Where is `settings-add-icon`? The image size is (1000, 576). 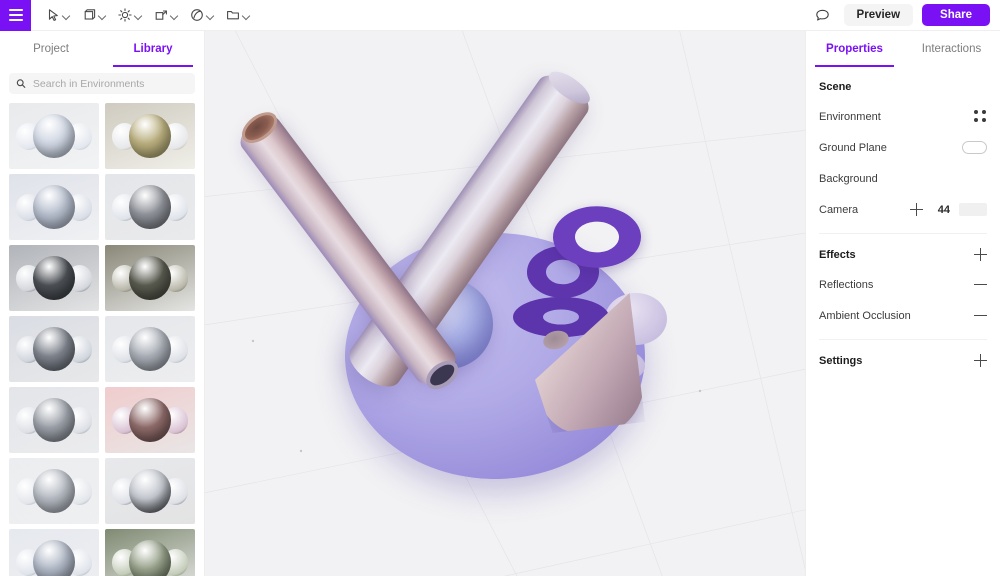 settings-add-icon is located at coordinates (980, 360).